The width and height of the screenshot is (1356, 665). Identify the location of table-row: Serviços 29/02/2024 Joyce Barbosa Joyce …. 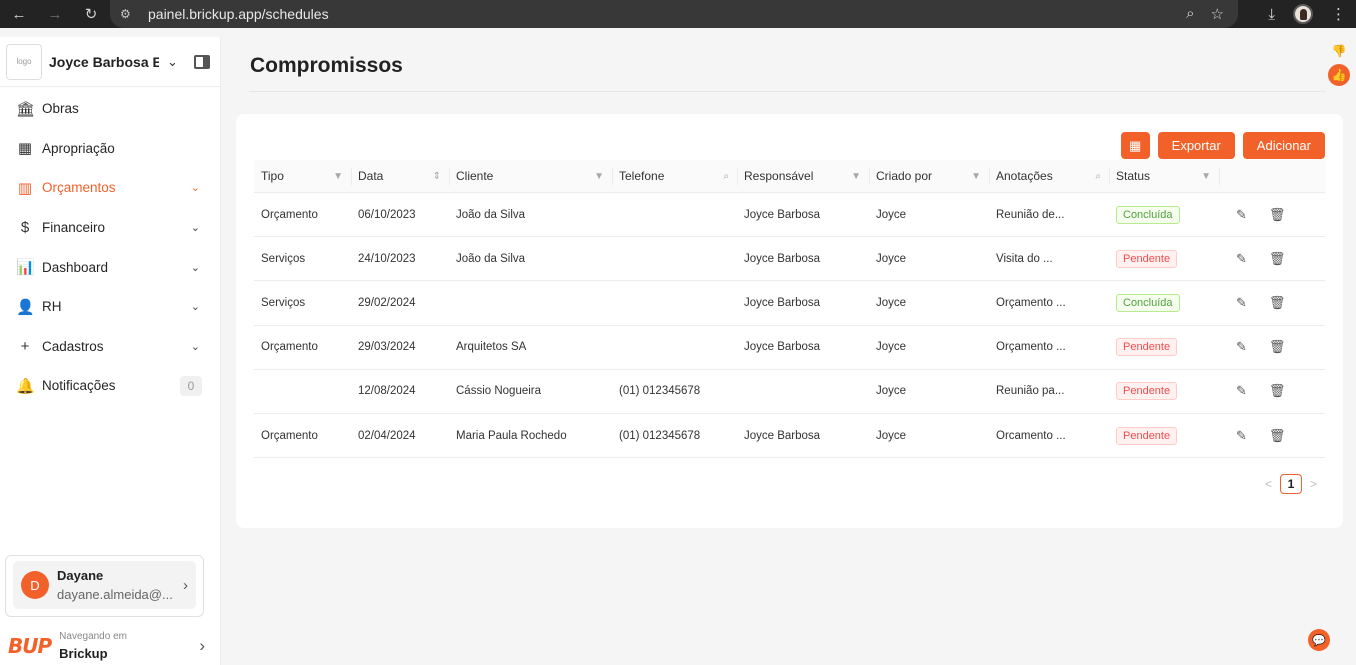
(789, 303).